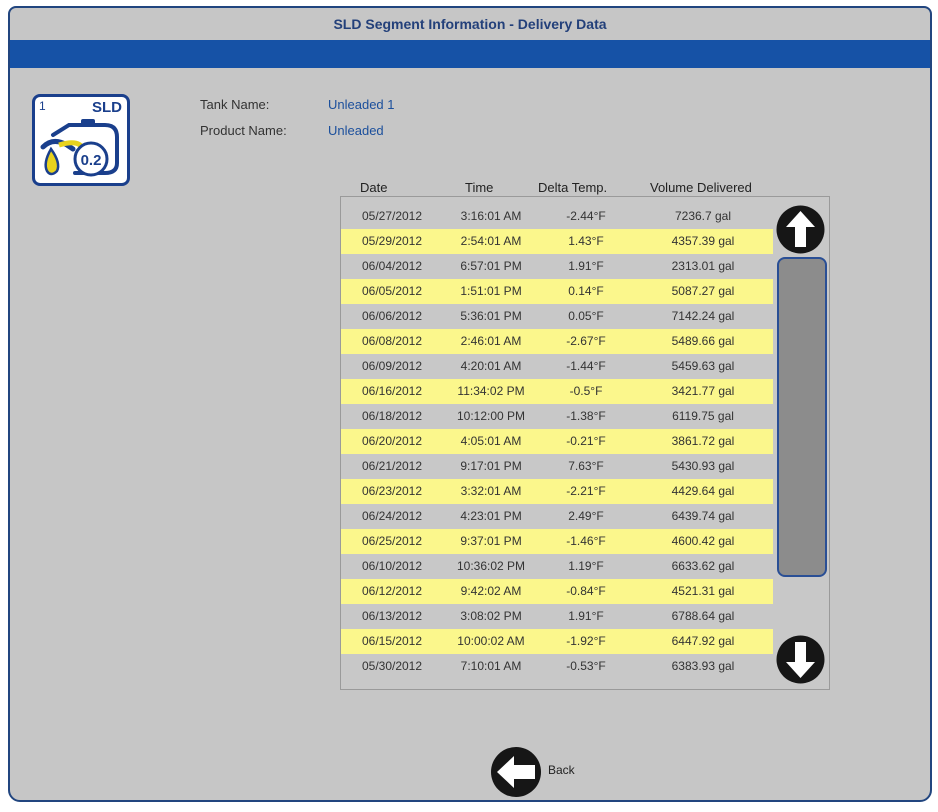 Image resolution: width=938 pixels, height=812 pixels. What do you see at coordinates (701, 187) in the screenshot?
I see `column-header-volume: Volume Delivered` at bounding box center [701, 187].